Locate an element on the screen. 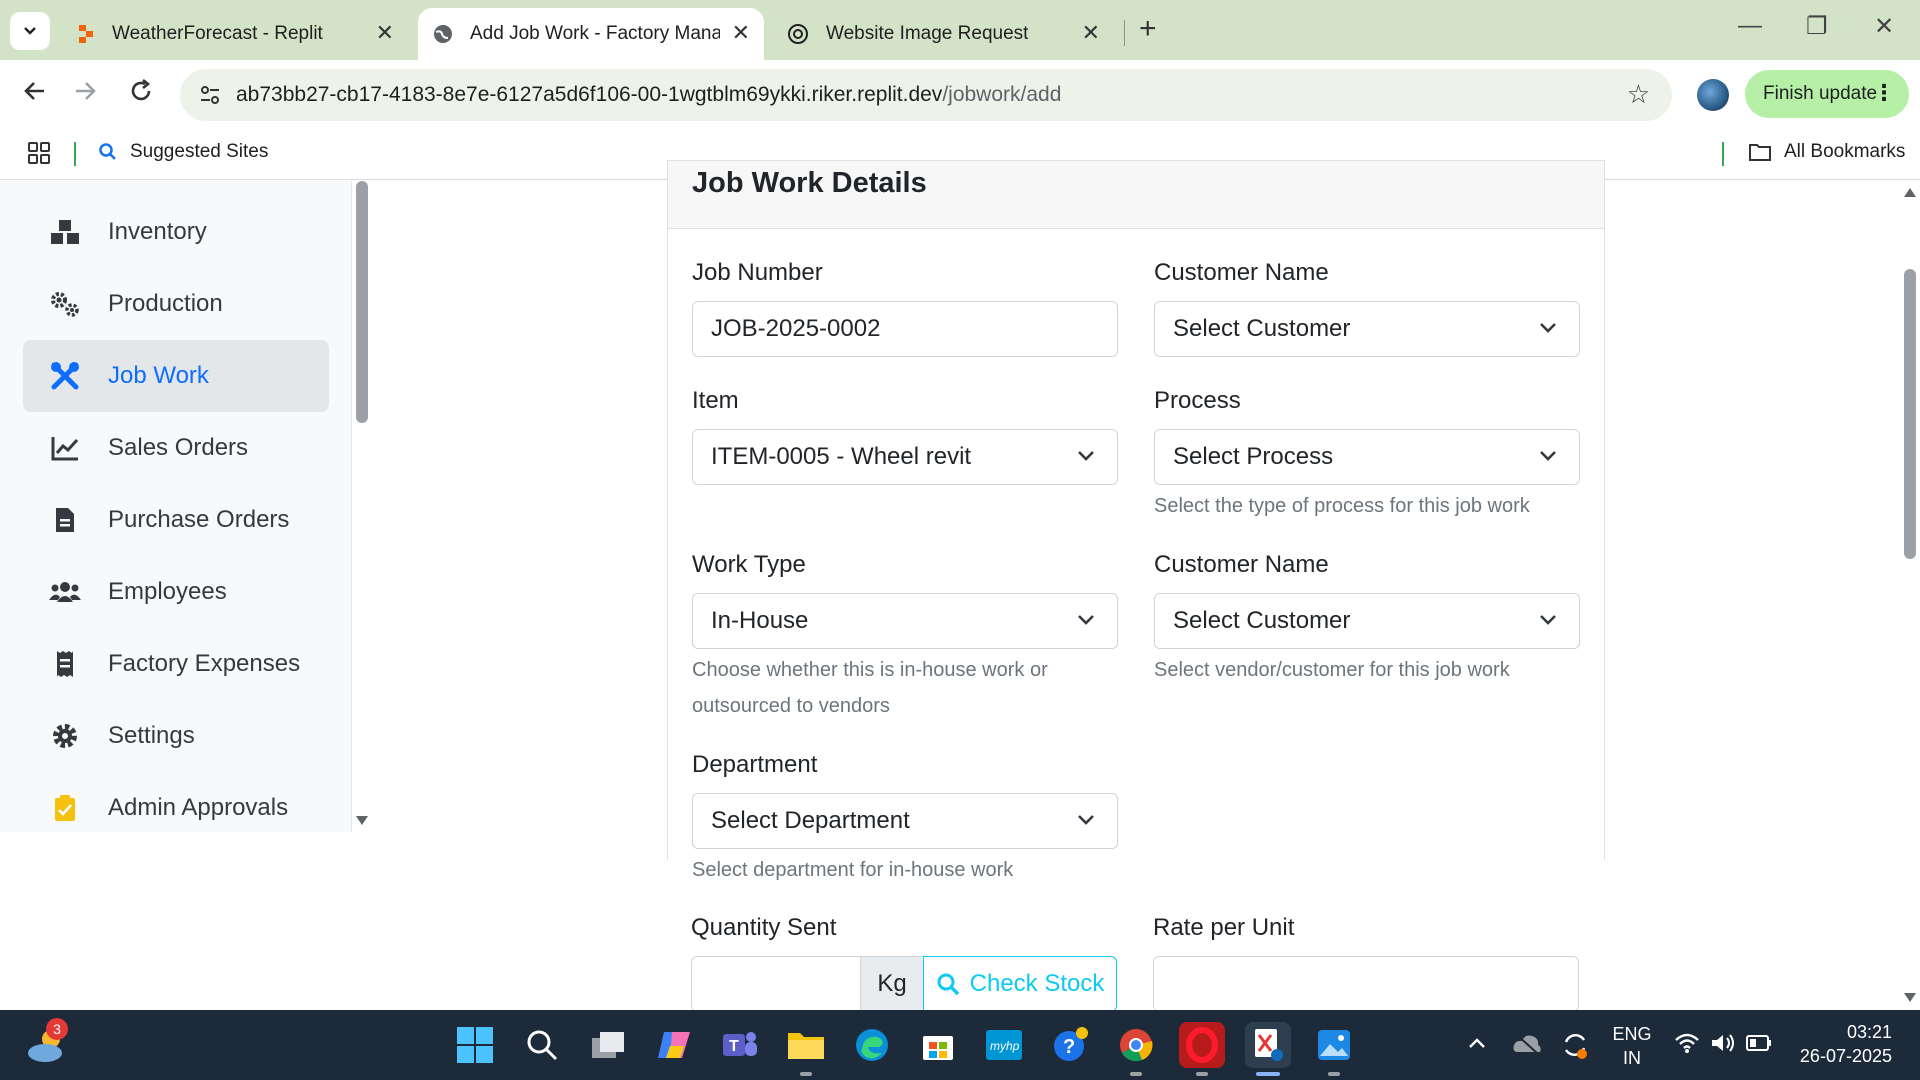 This screenshot has width=1920, height=1080. sync-tray-button is located at coordinates (1575, 1047).